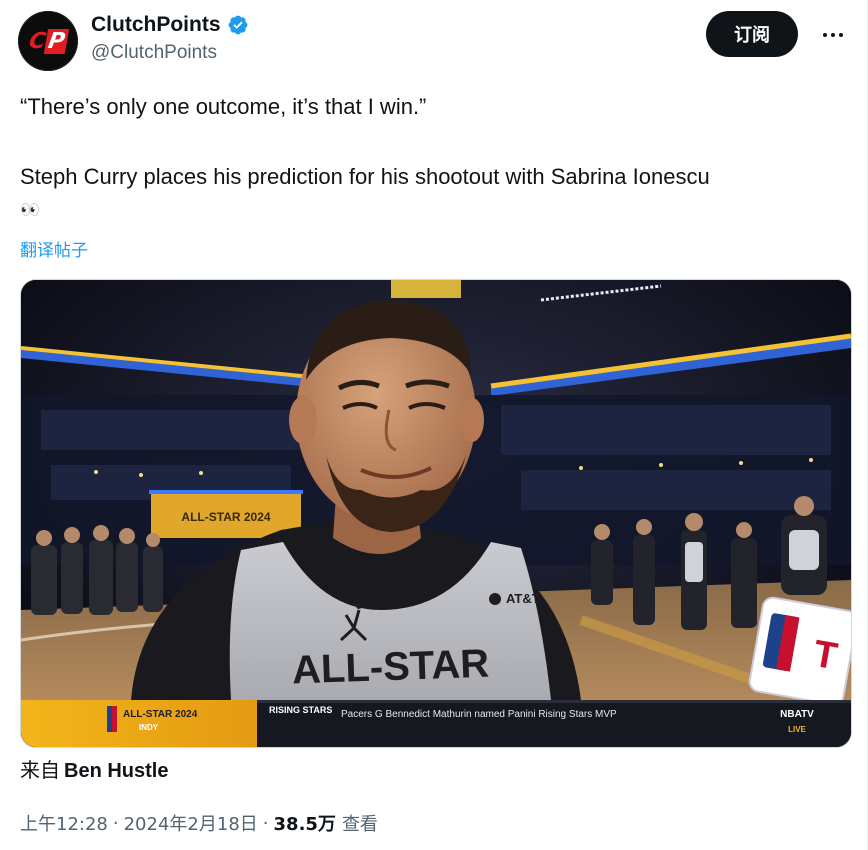 This screenshot has height=850, width=868. I want to click on views-count: 38.5万, so click(304, 824).